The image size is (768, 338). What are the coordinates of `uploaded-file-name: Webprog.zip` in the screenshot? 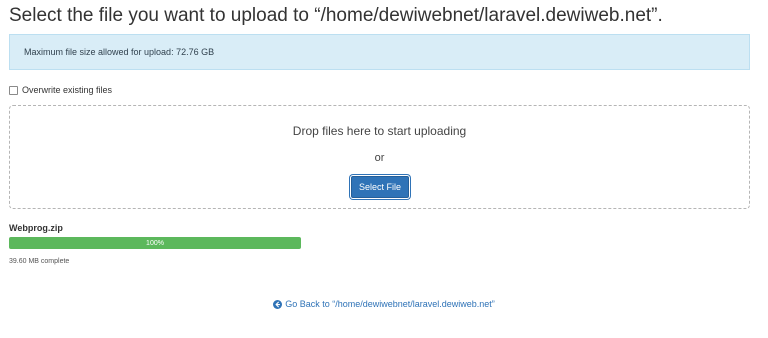 It's located at (36, 228).